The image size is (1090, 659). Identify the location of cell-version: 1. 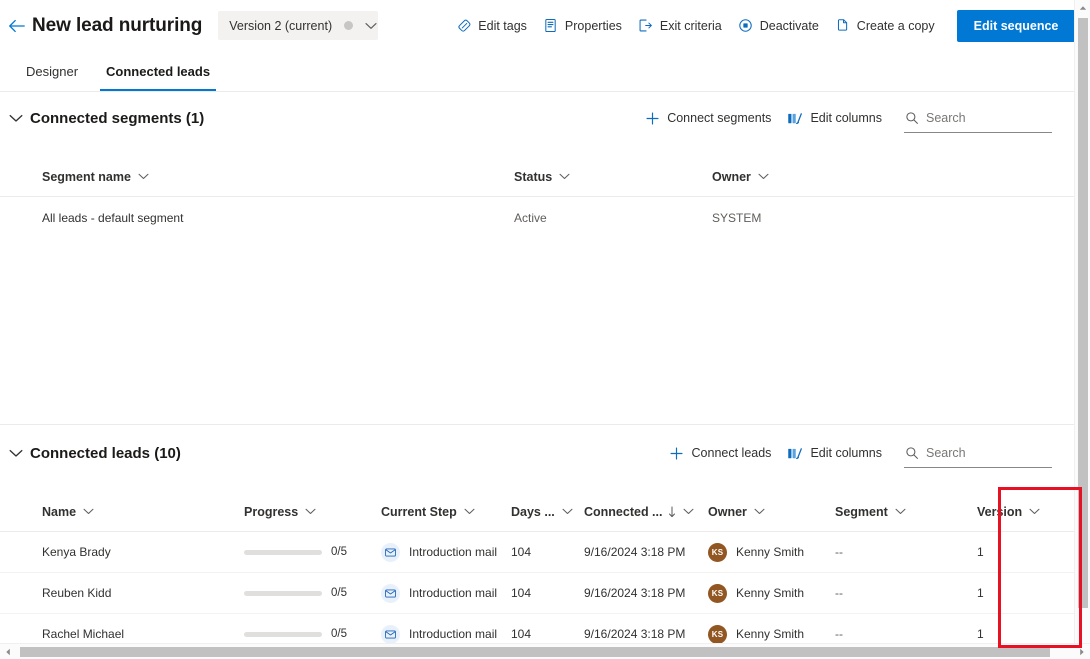
(980, 593).